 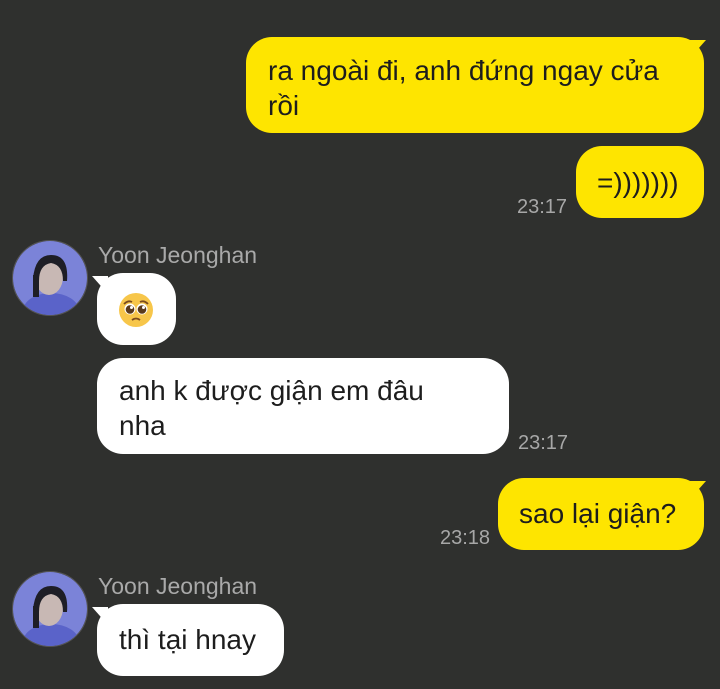 What do you see at coordinates (598, 513) in the screenshot?
I see `message-text: sao lại giận?` at bounding box center [598, 513].